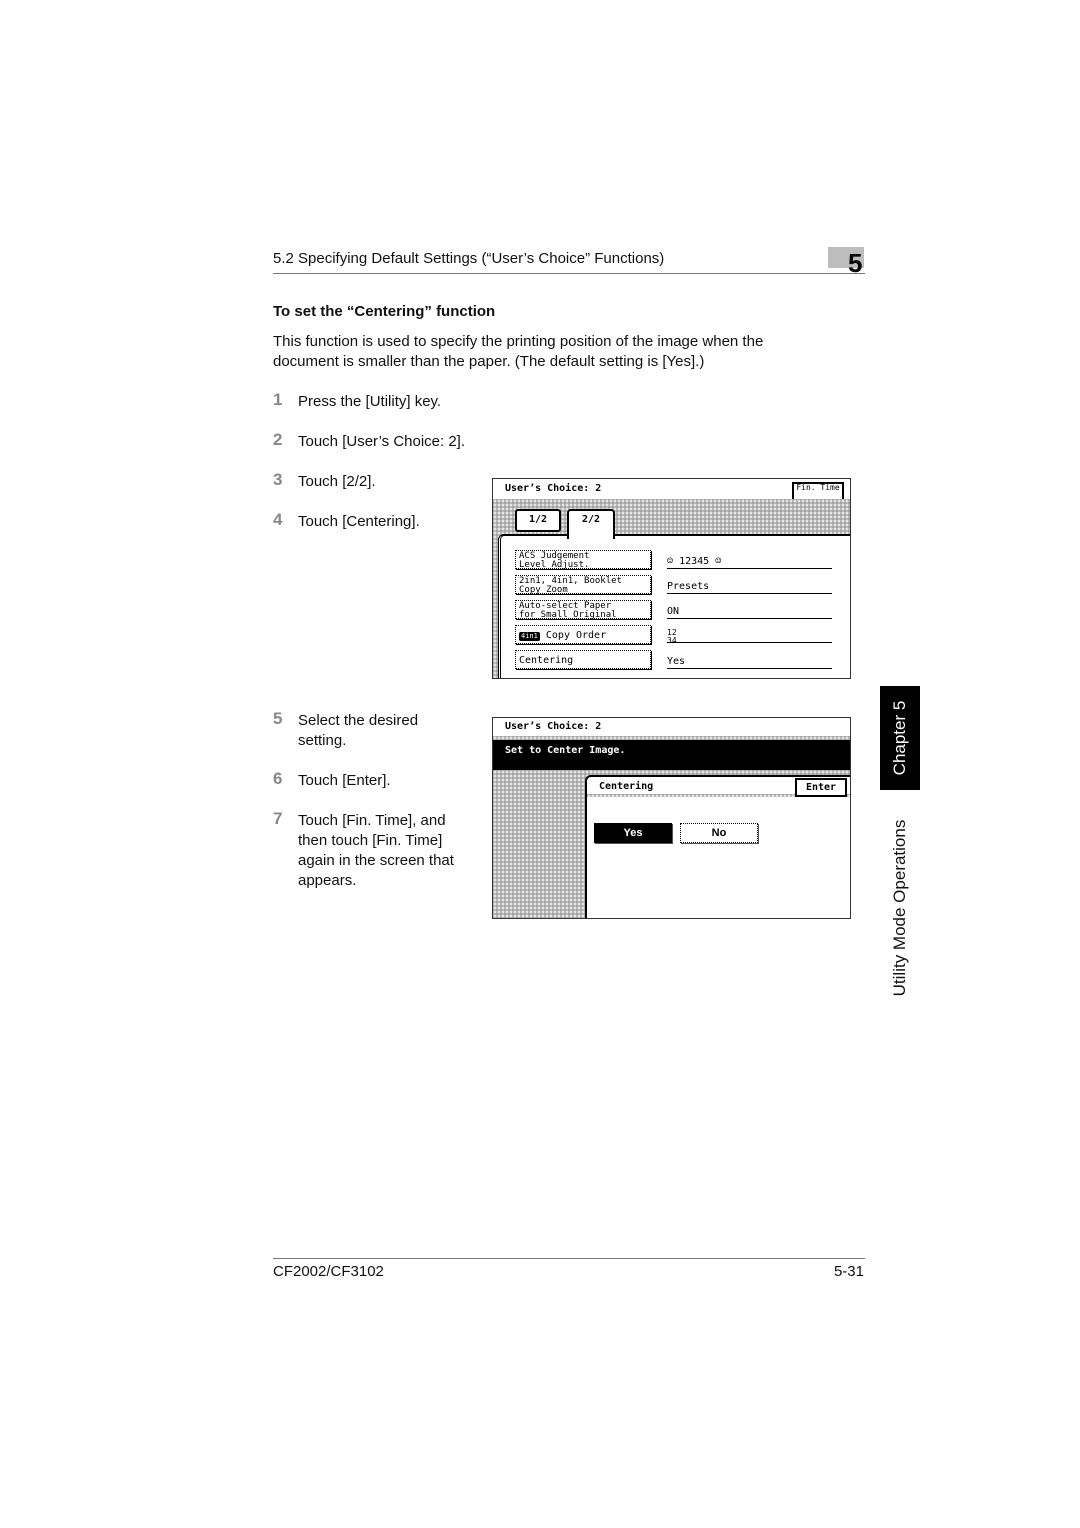 The height and width of the screenshot is (1528, 1080). What do you see at coordinates (370, 401) in the screenshot?
I see `step-text: Press the [Utility] key.` at bounding box center [370, 401].